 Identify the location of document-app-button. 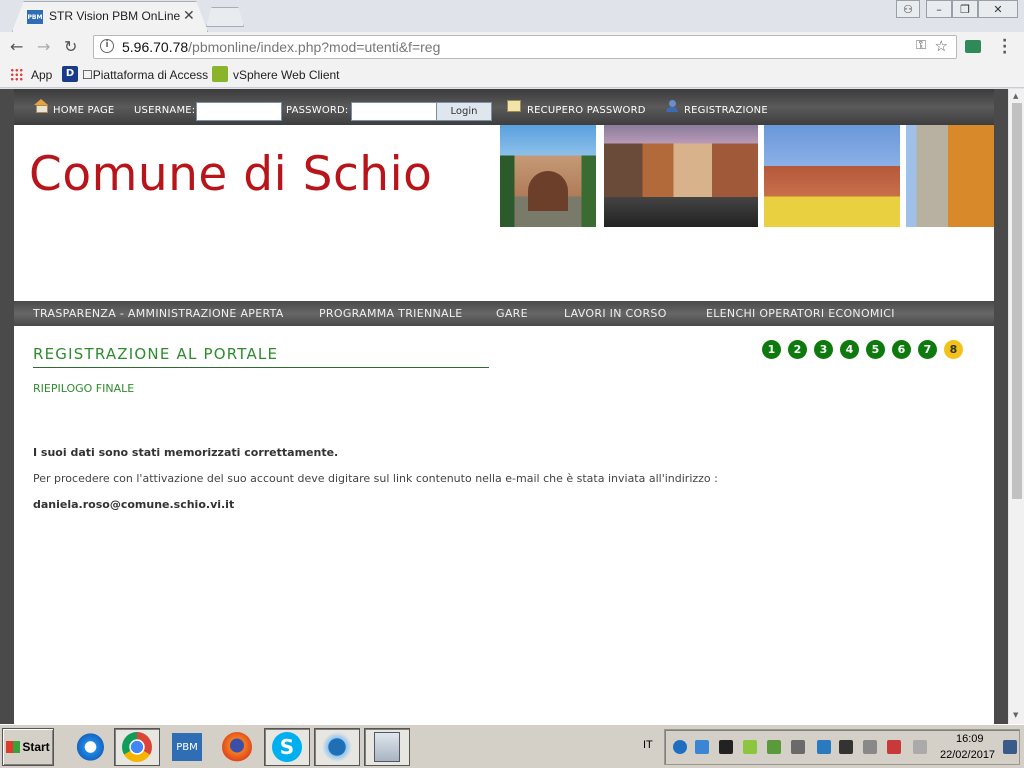
(387, 747).